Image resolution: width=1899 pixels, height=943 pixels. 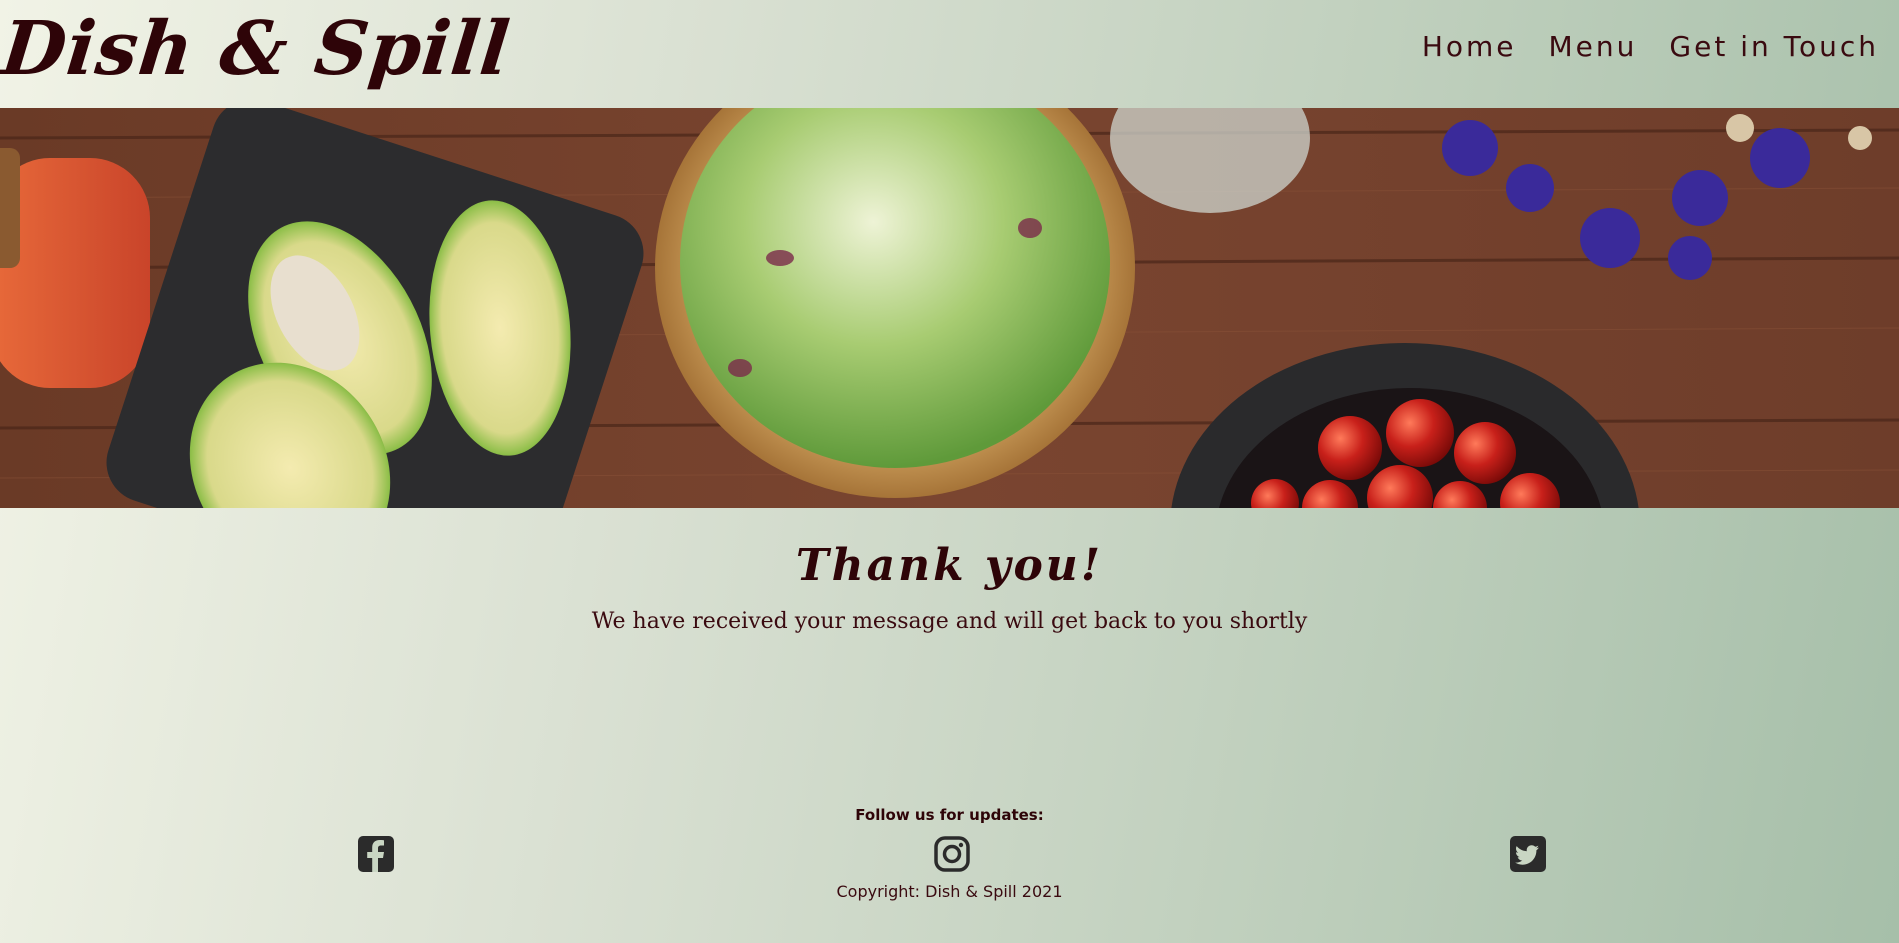 I want to click on site-header: Dish & Spill Home Menu Get in Touch, so click(x=949, y=54).